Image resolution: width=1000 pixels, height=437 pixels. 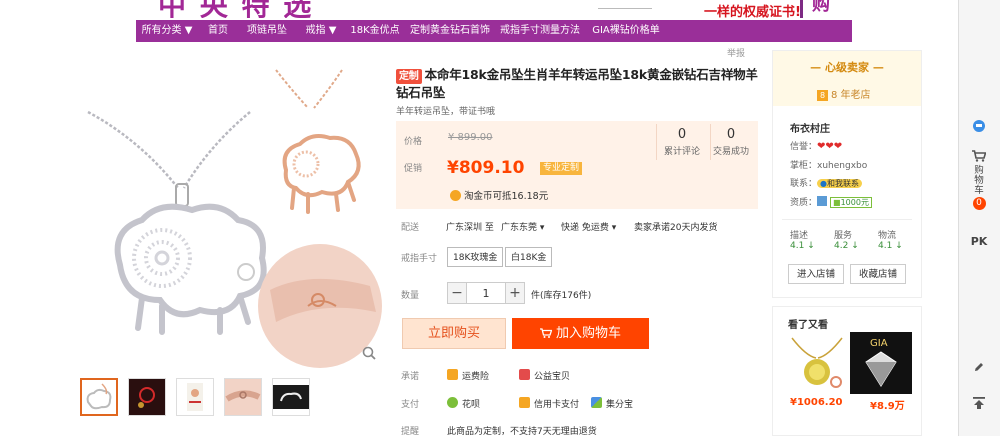 I want to click on contact-label: 联系：, so click(x=804, y=184).